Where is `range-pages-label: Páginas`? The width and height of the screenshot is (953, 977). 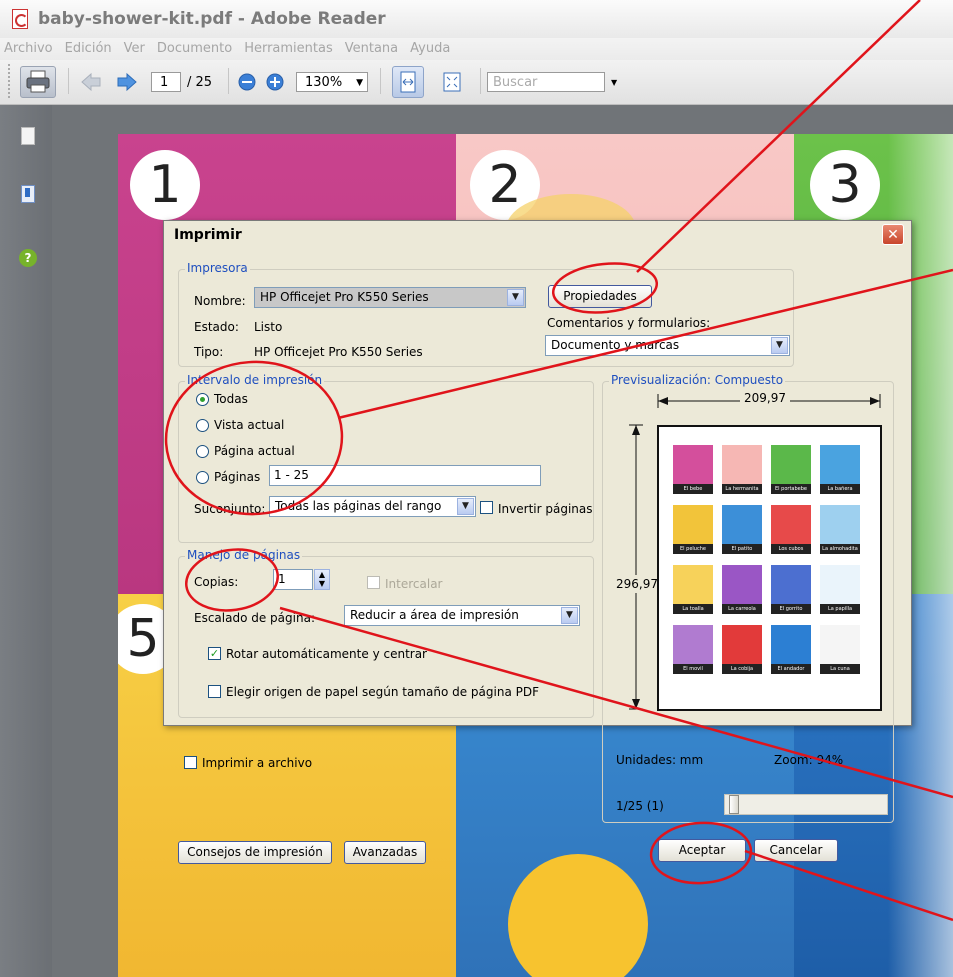
range-pages-label: Páginas is located at coordinates (237, 477).